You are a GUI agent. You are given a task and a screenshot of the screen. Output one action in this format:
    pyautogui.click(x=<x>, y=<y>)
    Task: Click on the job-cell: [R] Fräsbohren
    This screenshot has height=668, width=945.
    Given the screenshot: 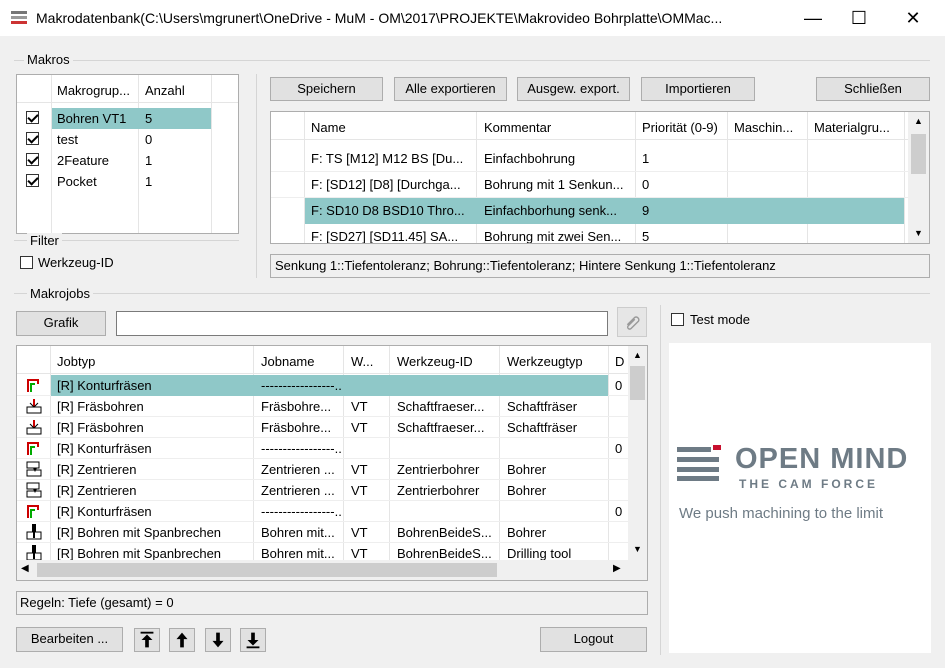 What is the action you would take?
    pyautogui.click(x=100, y=427)
    